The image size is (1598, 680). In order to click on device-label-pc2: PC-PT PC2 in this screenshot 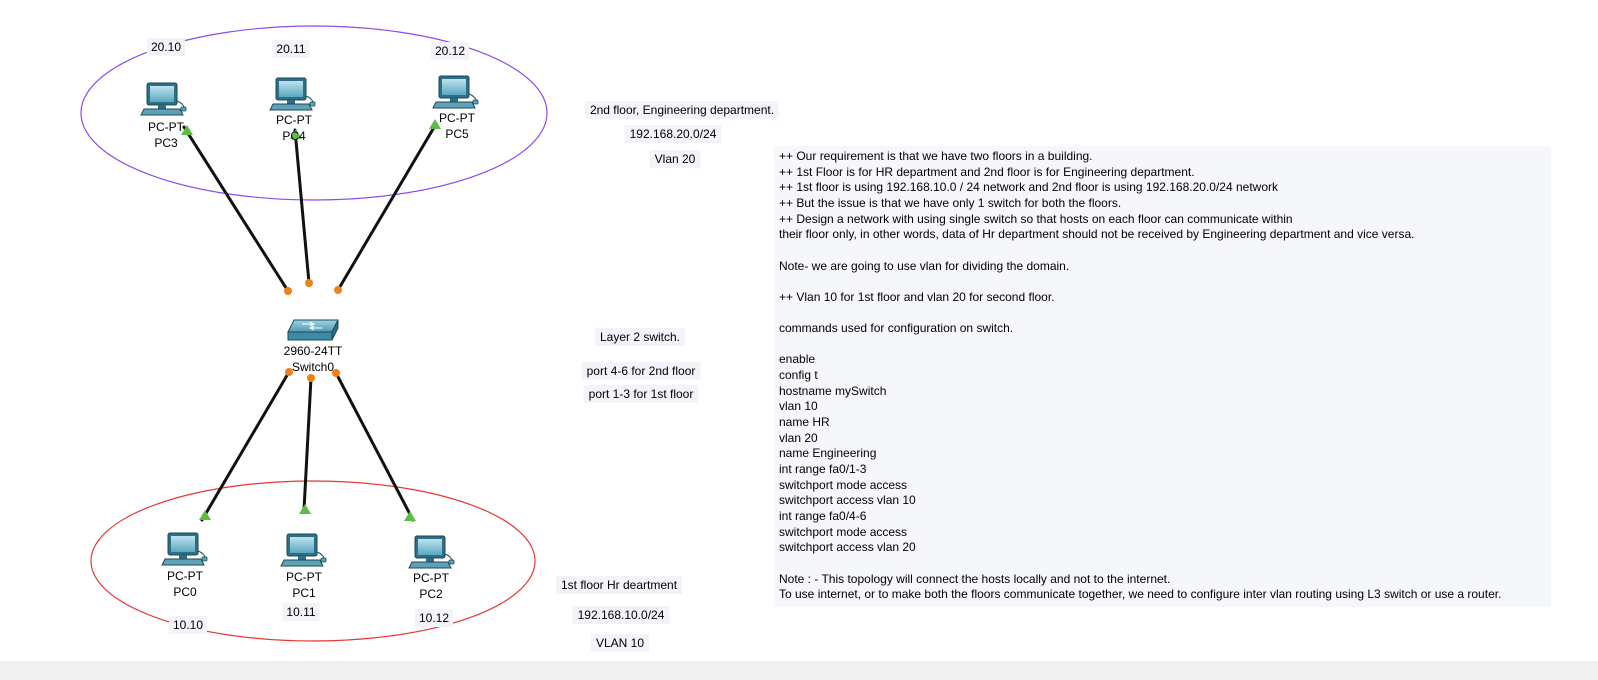, I will do `click(431, 586)`.